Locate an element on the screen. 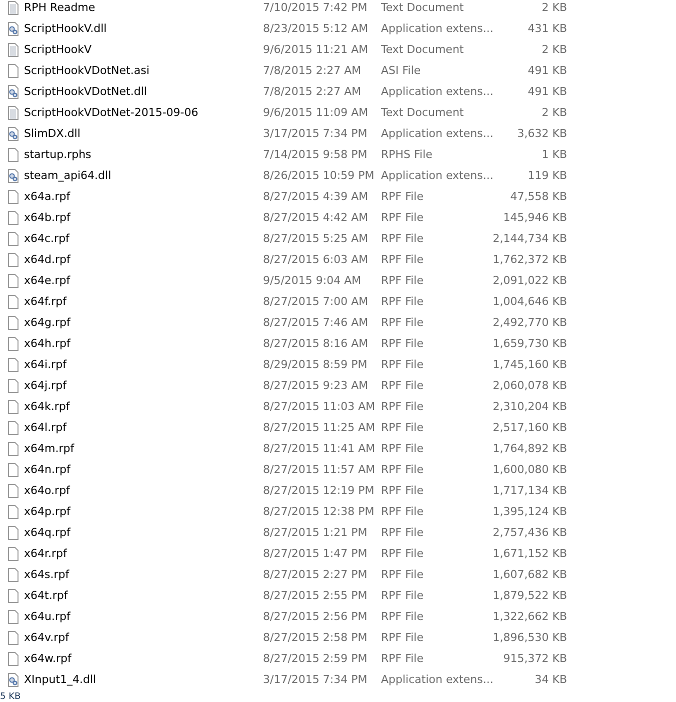  file-name: ScriptHookVDotNet-2015-09-06 is located at coordinates (143, 112).